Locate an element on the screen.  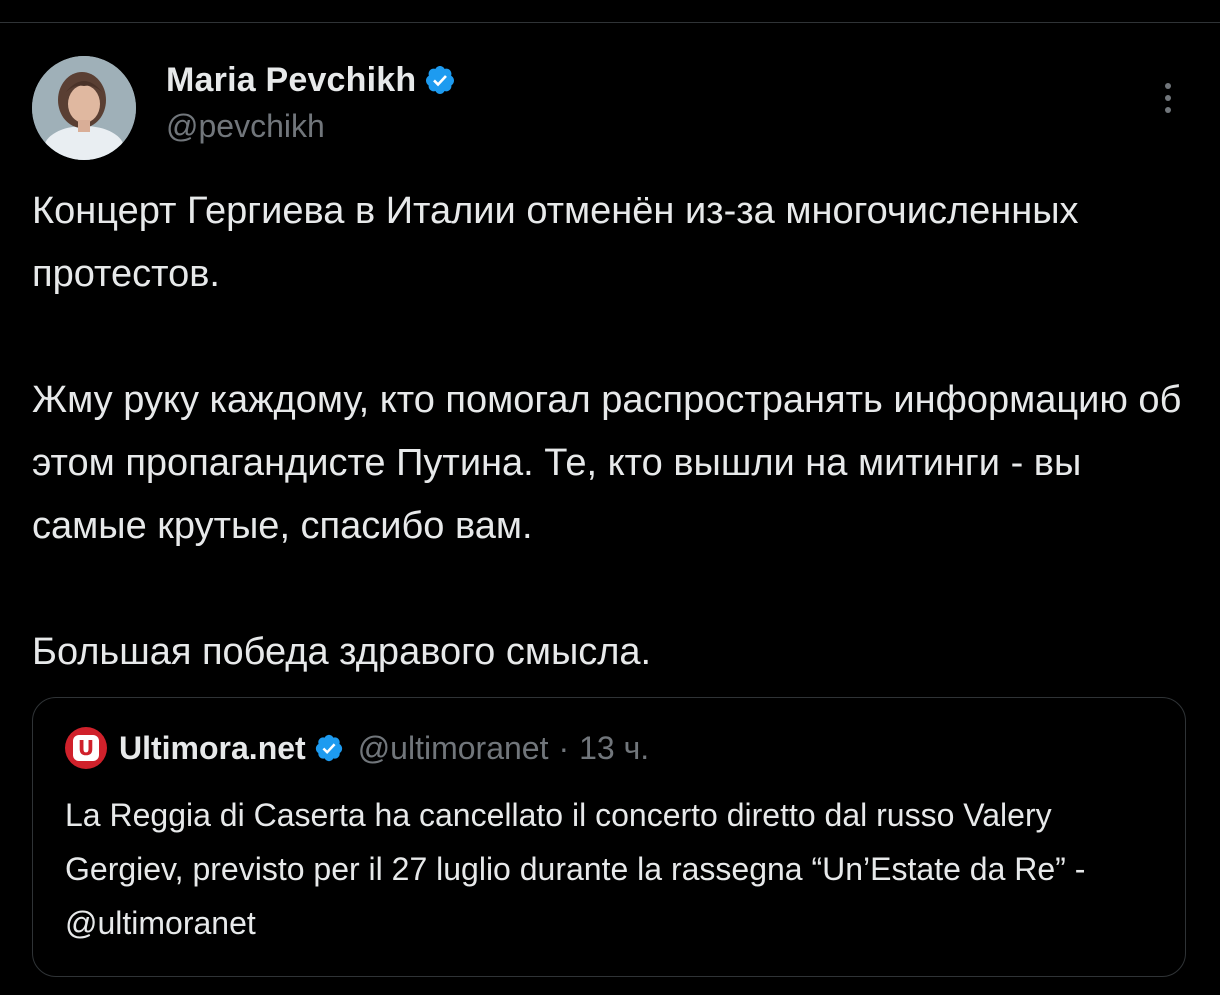
author-avatar is located at coordinates (84, 108).